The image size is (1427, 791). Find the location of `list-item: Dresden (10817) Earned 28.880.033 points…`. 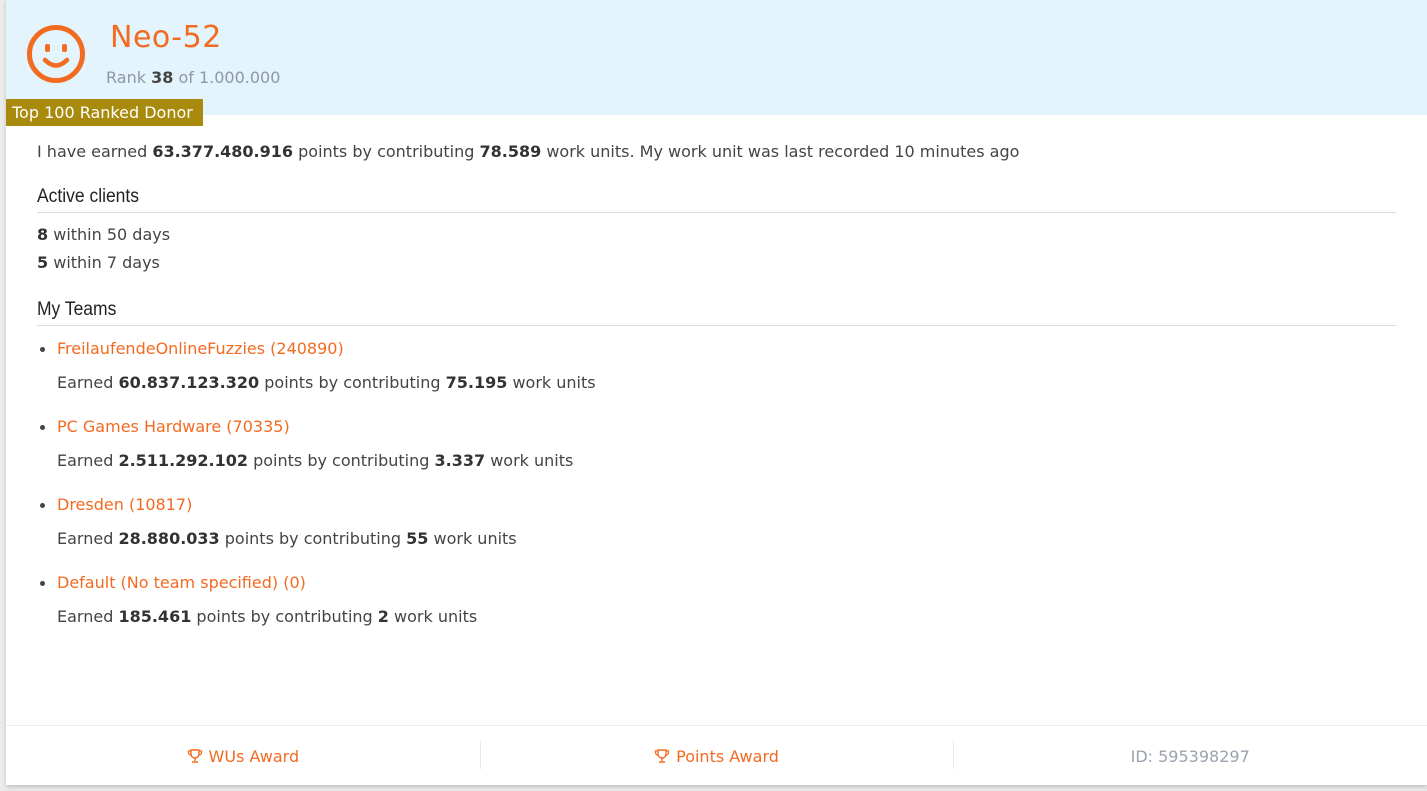

list-item: Dresden (10817) Earned 28.880.033 points… is located at coordinates (717, 522).